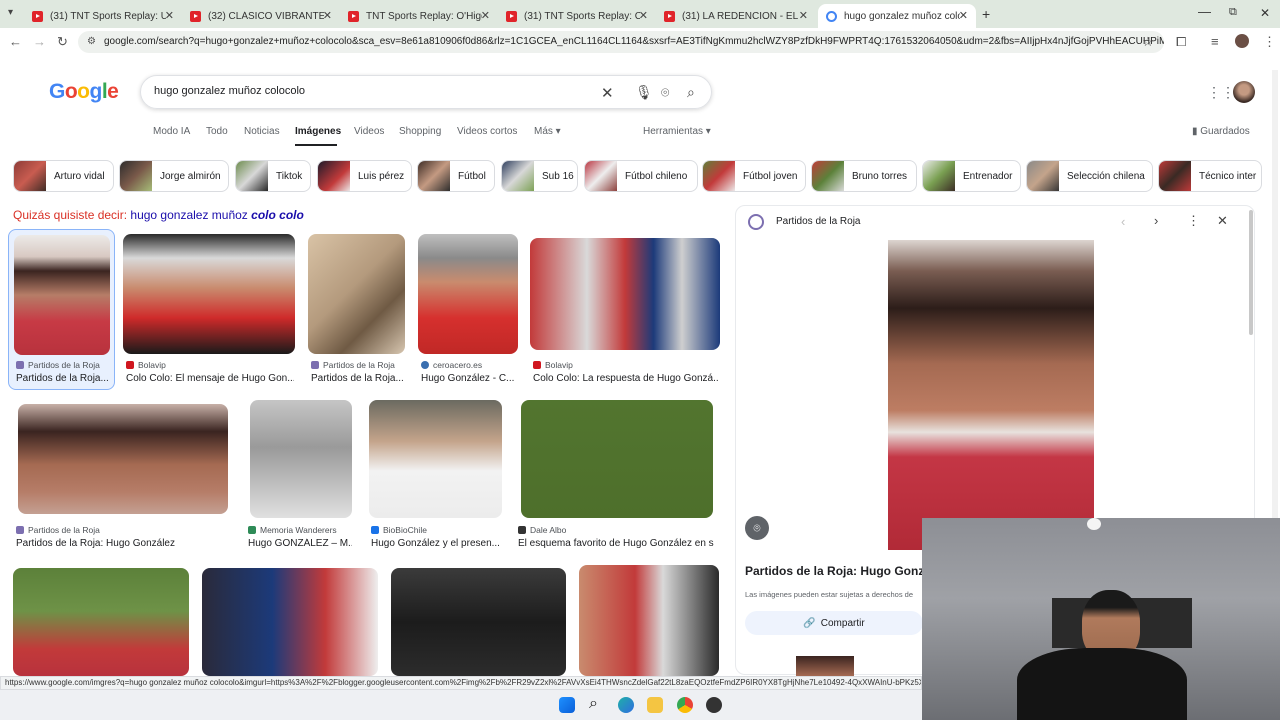 The image size is (1280, 720). What do you see at coordinates (369, 131) in the screenshot?
I see `tab-videos: Videos` at bounding box center [369, 131].